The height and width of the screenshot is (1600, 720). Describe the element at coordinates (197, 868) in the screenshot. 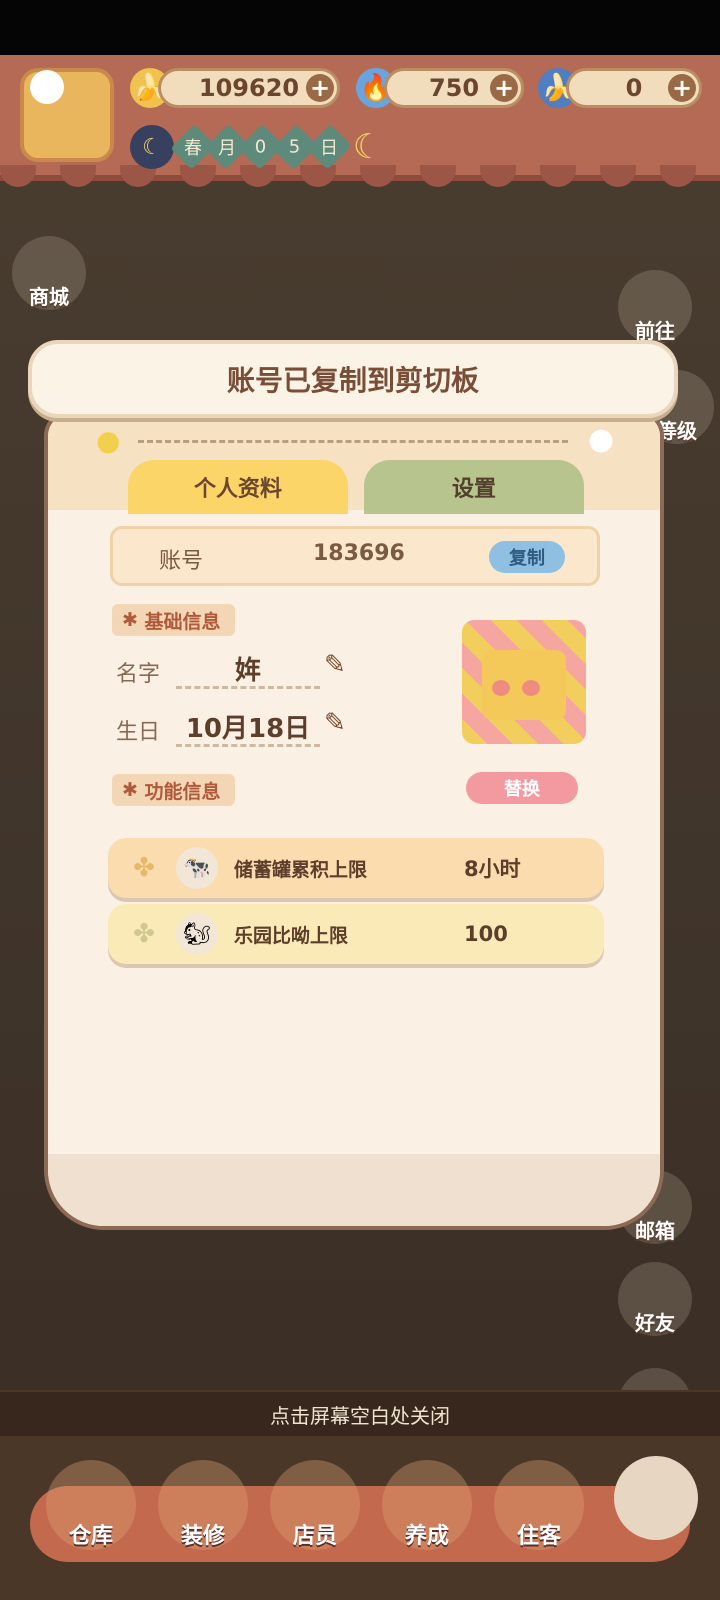

I see `cow-piggy-icon: 🐄` at that location.